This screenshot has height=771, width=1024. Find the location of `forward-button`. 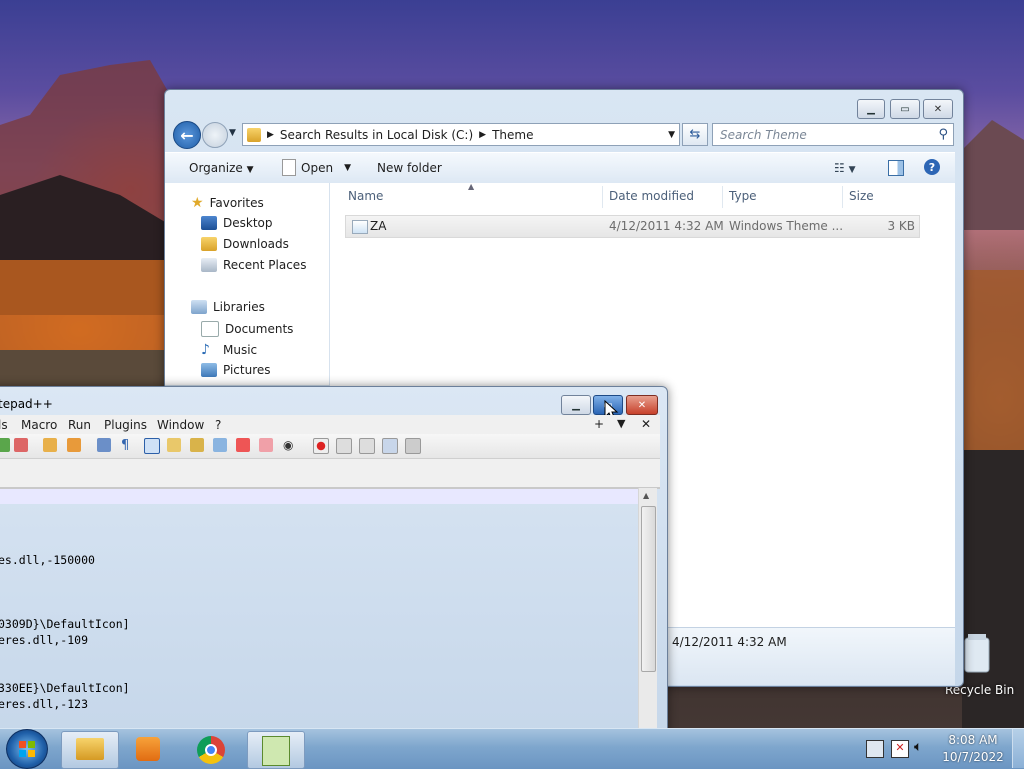

forward-button is located at coordinates (215, 135).